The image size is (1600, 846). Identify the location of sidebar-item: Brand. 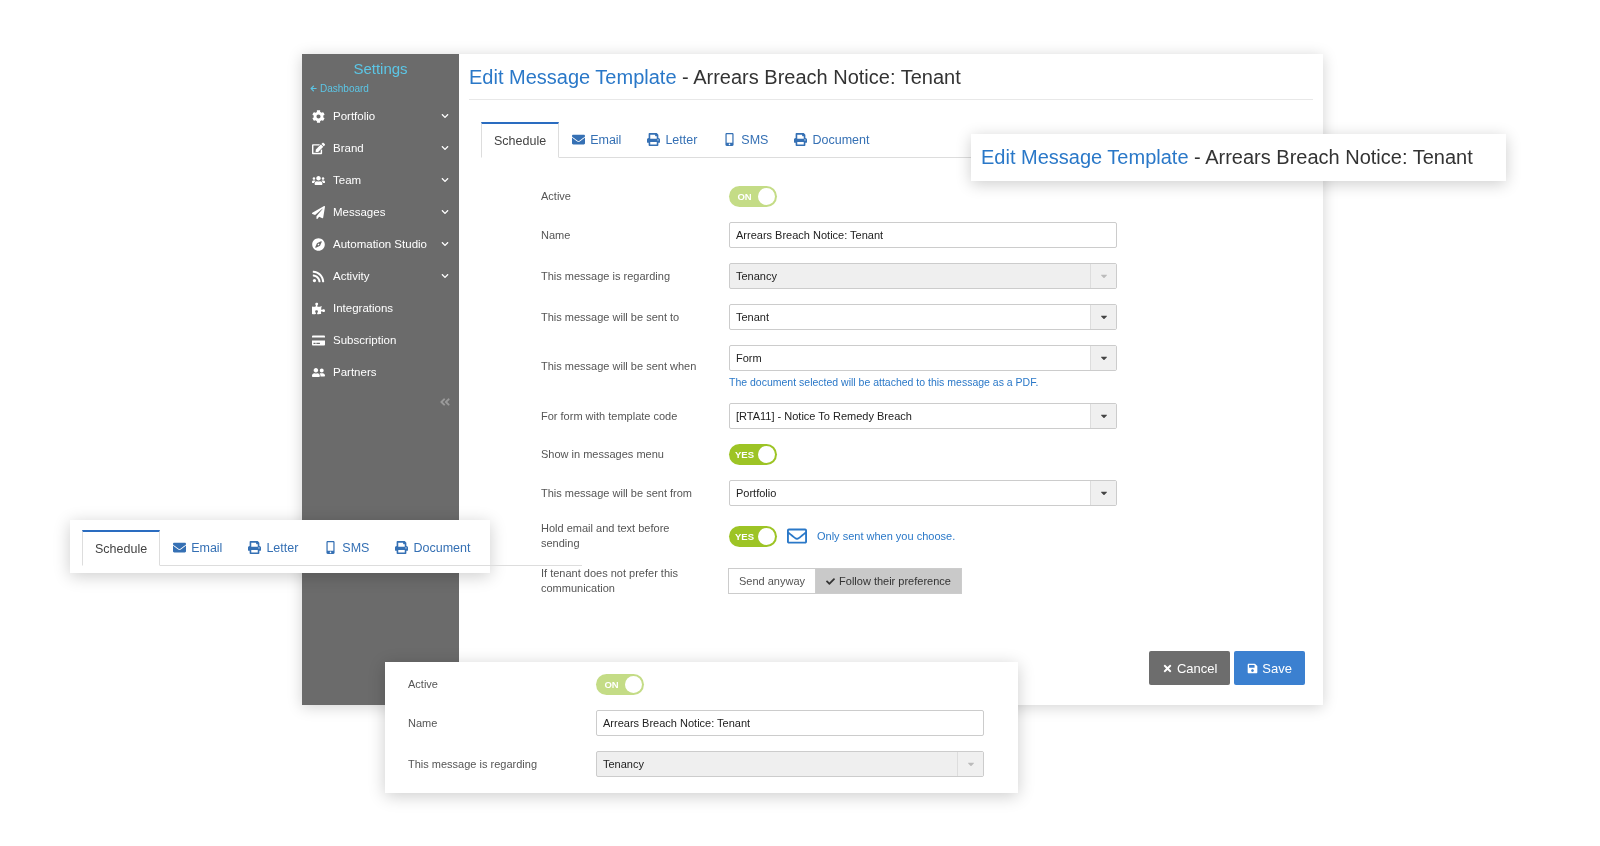
(380, 148).